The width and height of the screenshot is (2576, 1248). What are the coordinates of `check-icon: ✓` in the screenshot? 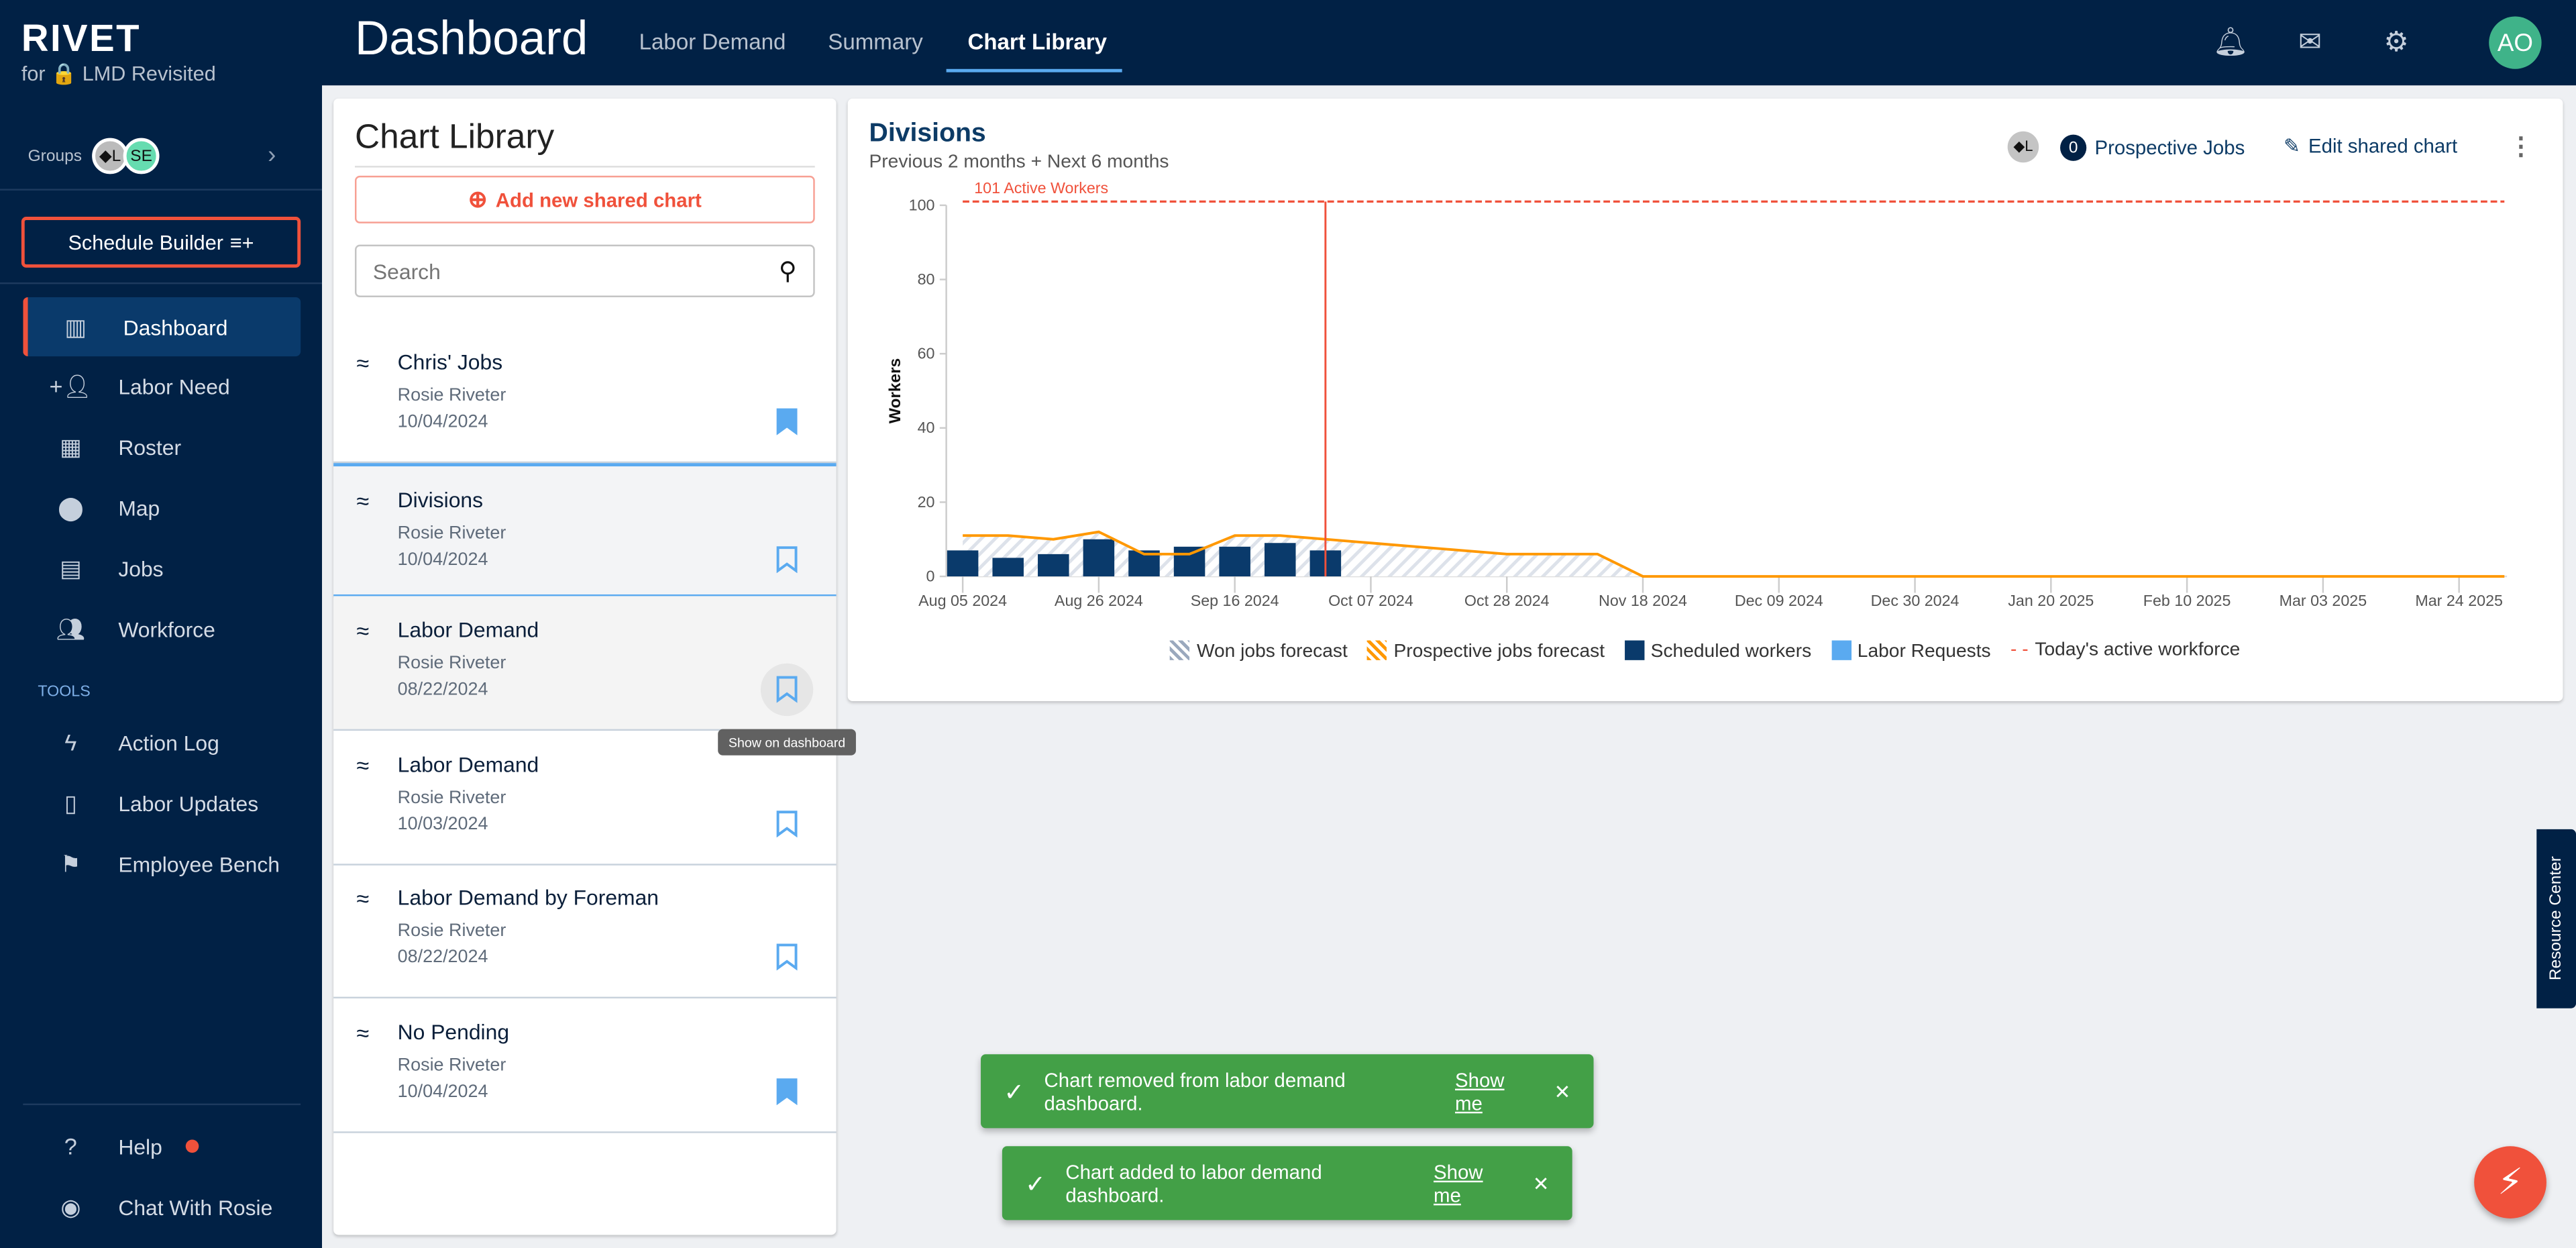 It's located at (1014, 1092).